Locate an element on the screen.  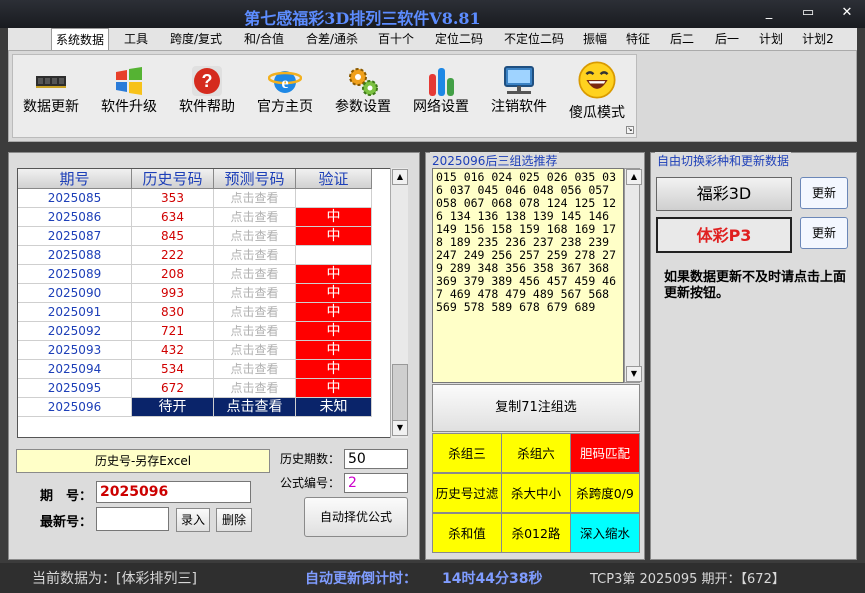
latest-input is located at coordinates (132, 519).